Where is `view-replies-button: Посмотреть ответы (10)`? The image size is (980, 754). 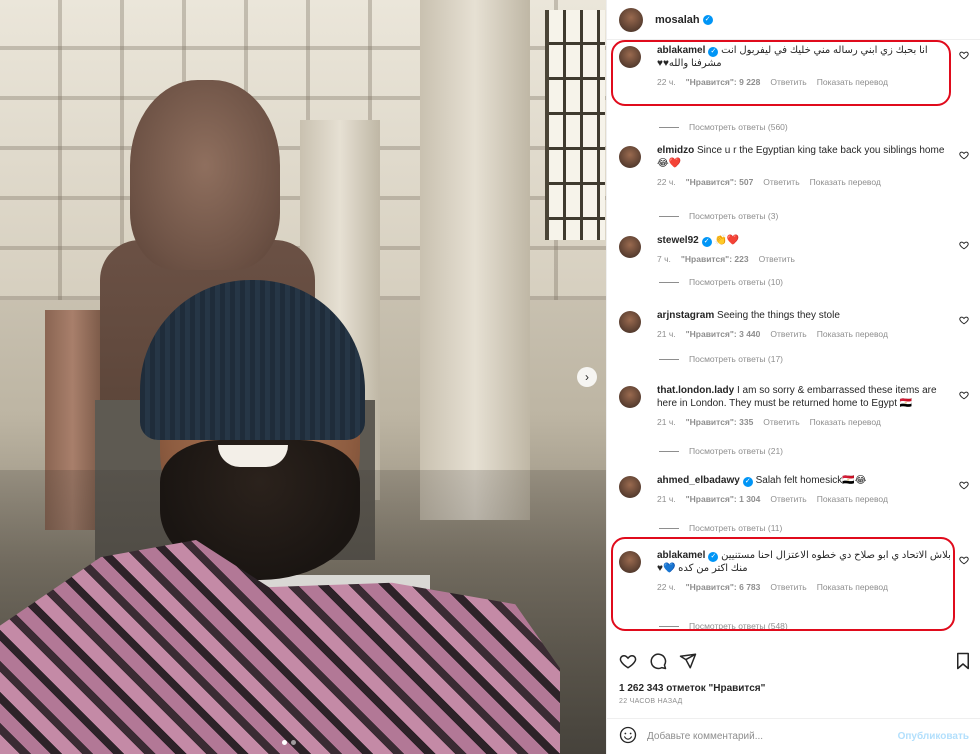 view-replies-button: Посмотреть ответы (10) is located at coordinates (721, 282).